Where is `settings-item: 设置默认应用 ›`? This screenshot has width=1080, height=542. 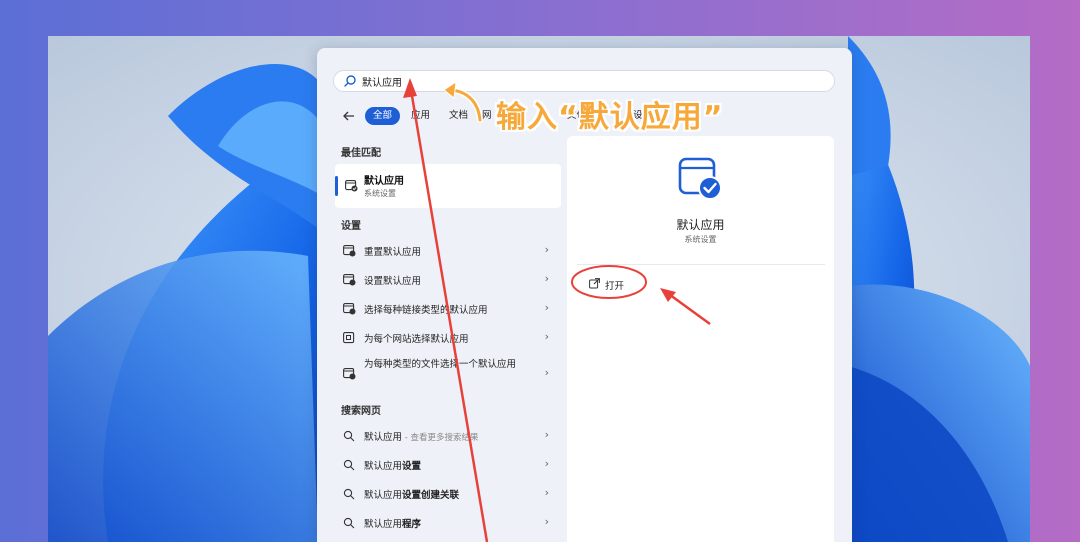
settings-item: 设置默认应用 › is located at coordinates (448, 280).